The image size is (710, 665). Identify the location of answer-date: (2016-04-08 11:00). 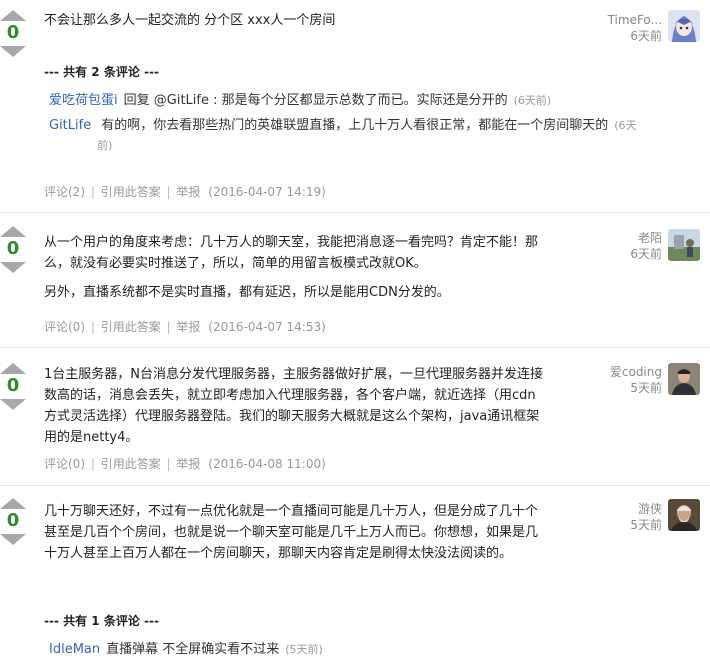
(267, 464).